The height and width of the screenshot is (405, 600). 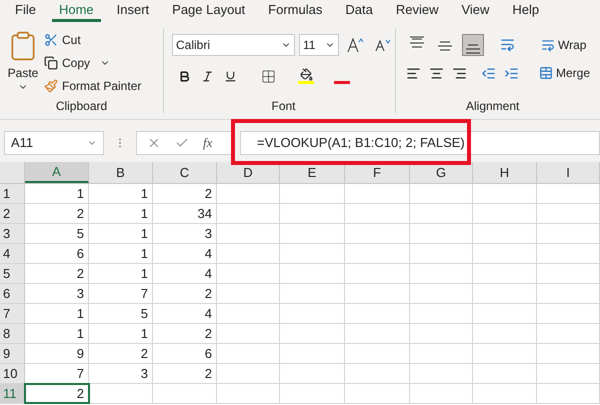 I want to click on wrap-text-button: Wrap, so click(x=563, y=45).